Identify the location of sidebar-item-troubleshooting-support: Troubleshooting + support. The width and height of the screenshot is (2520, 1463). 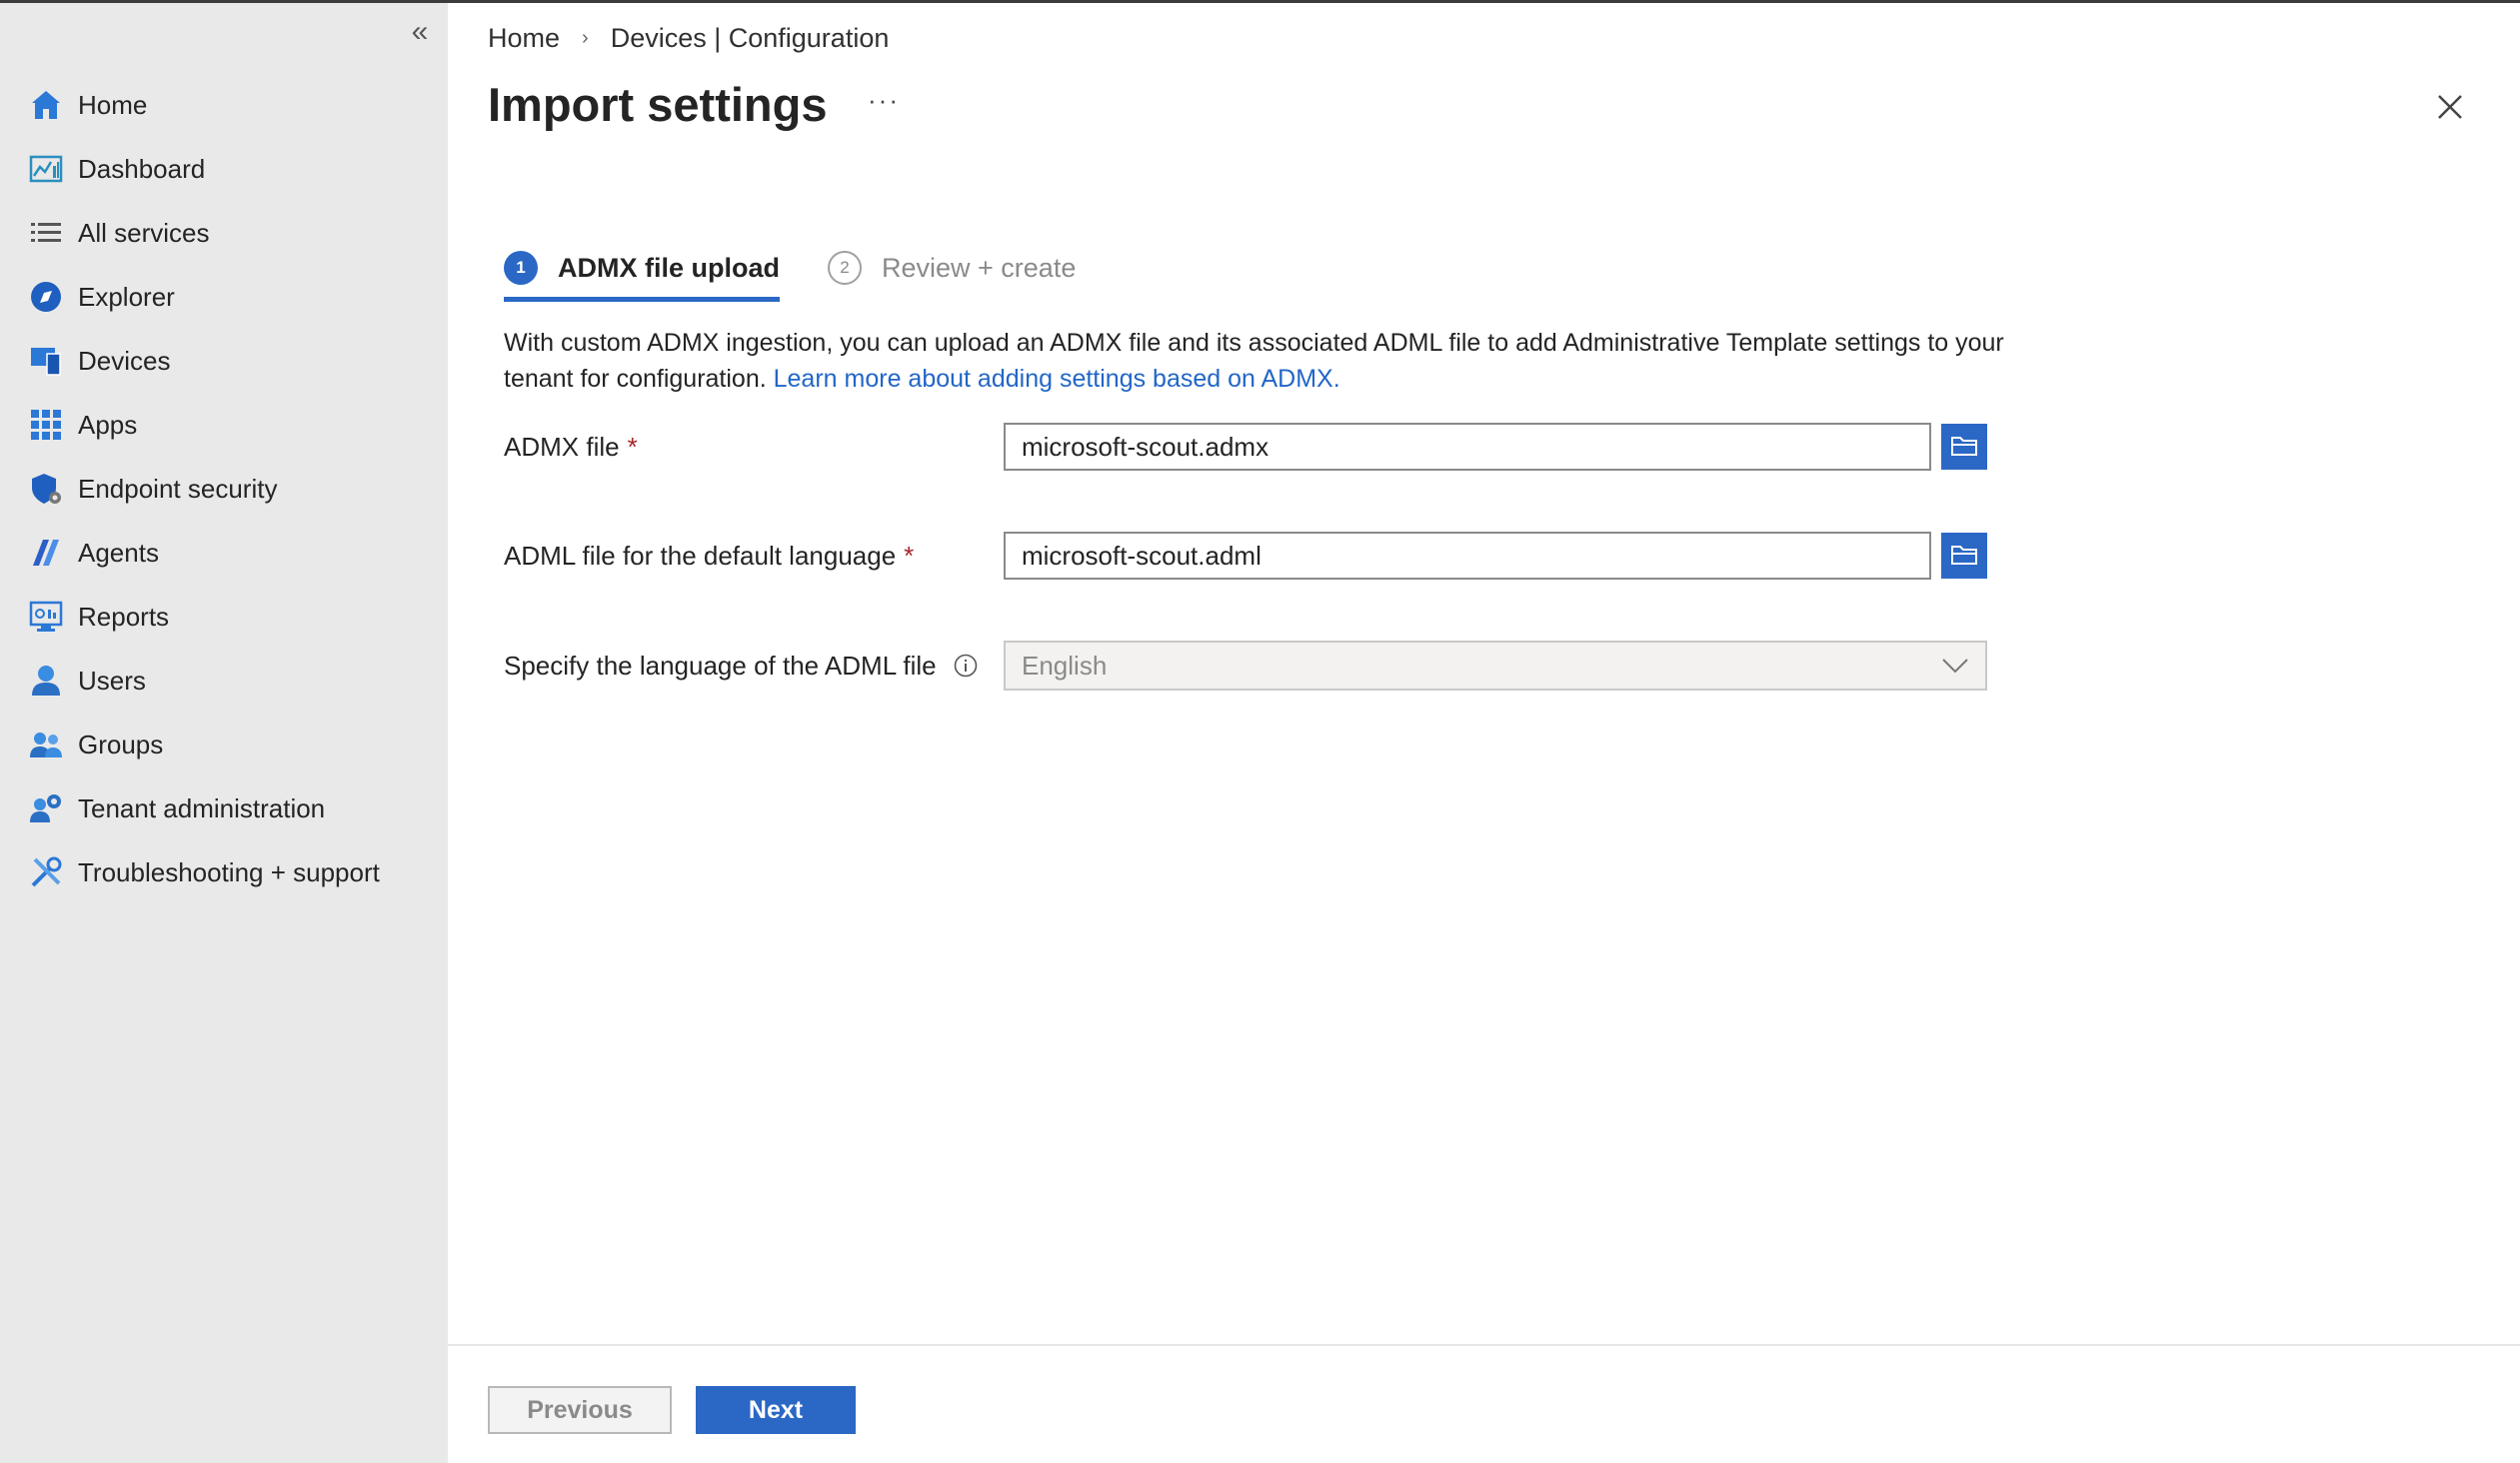
(224, 872).